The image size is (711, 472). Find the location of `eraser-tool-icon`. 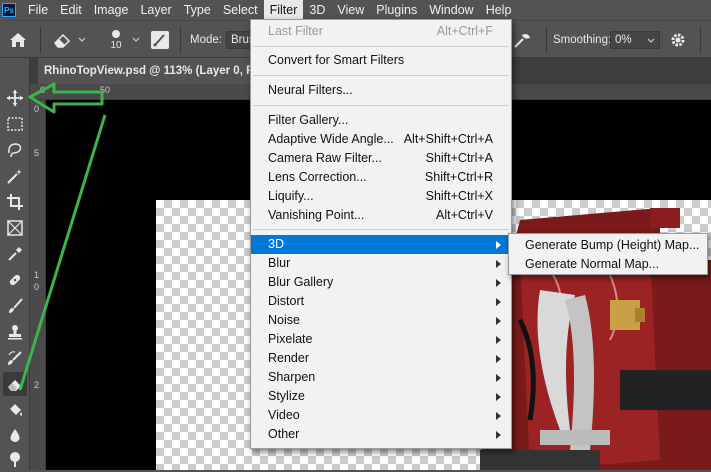

eraser-tool-icon is located at coordinates (15, 384).